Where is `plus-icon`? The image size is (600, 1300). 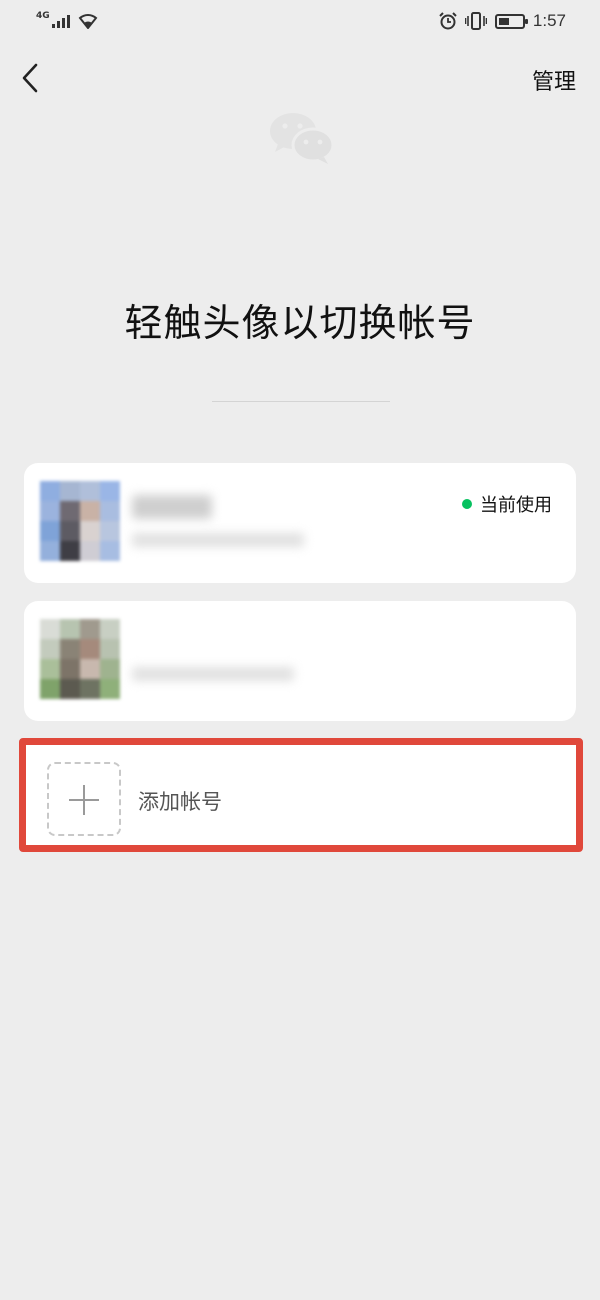 plus-icon is located at coordinates (84, 799).